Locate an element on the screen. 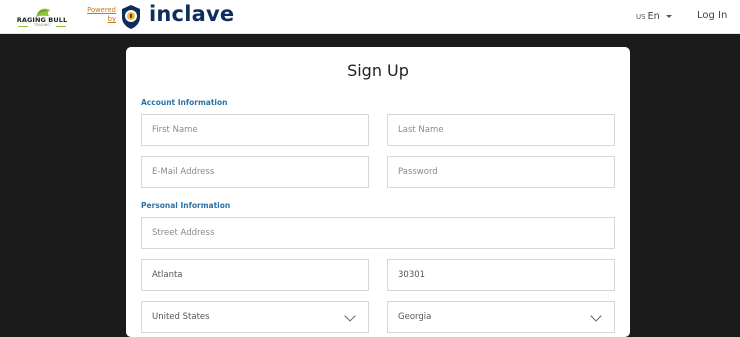 Image resolution: width=740 pixels, height=337 pixels. language-selector: US En is located at coordinates (654, 16).